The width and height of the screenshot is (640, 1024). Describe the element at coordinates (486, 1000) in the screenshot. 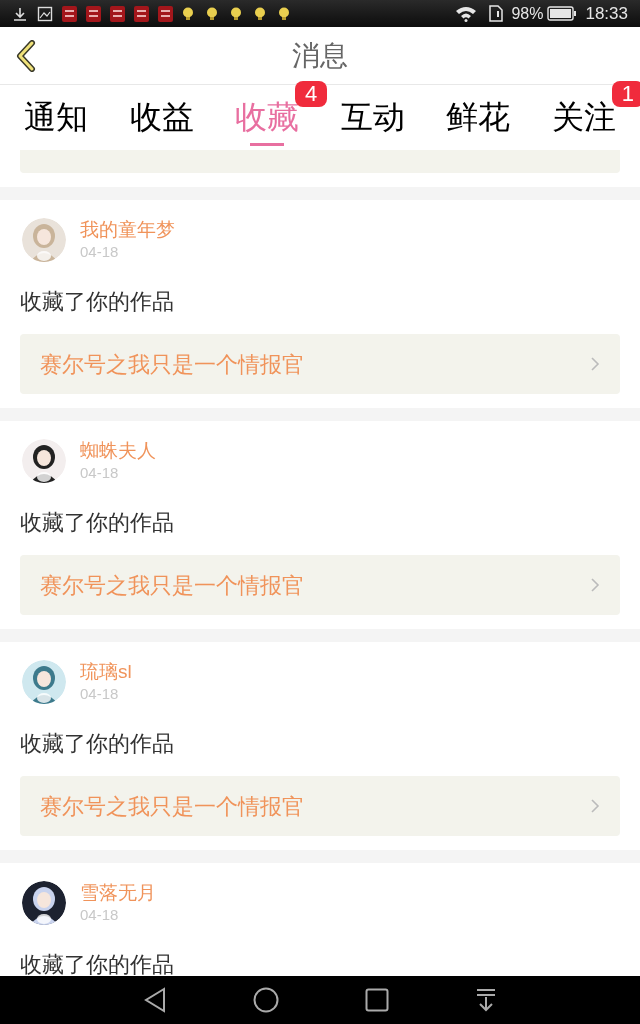

I see `notification-pull-icon` at that location.